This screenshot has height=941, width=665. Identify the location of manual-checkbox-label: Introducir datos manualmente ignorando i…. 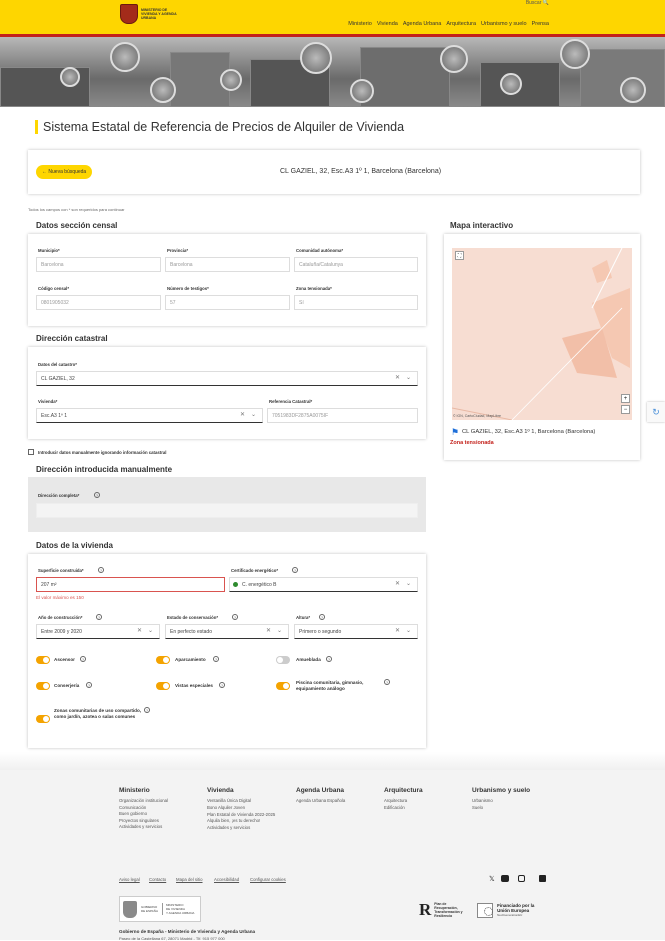
(102, 452).